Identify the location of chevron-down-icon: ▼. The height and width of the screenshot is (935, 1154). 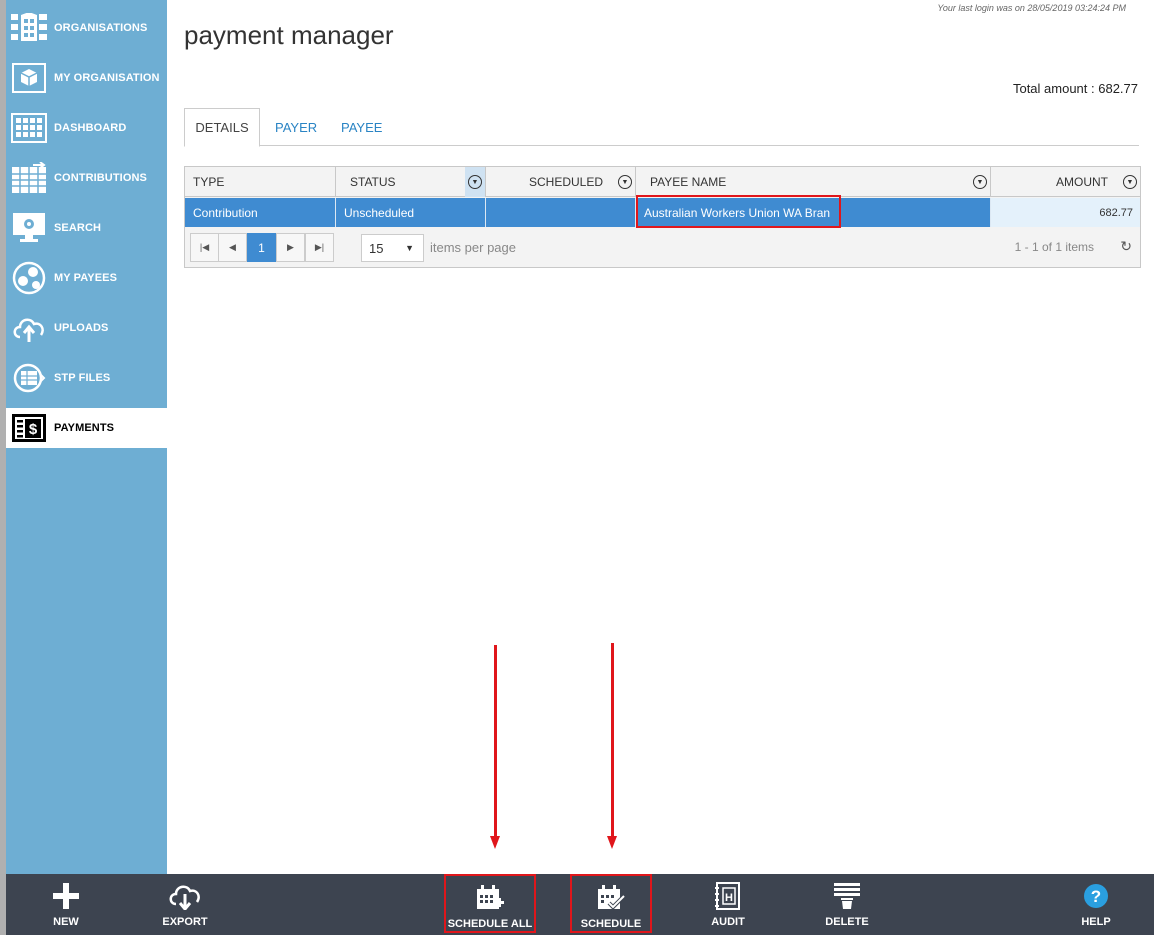
(409, 248).